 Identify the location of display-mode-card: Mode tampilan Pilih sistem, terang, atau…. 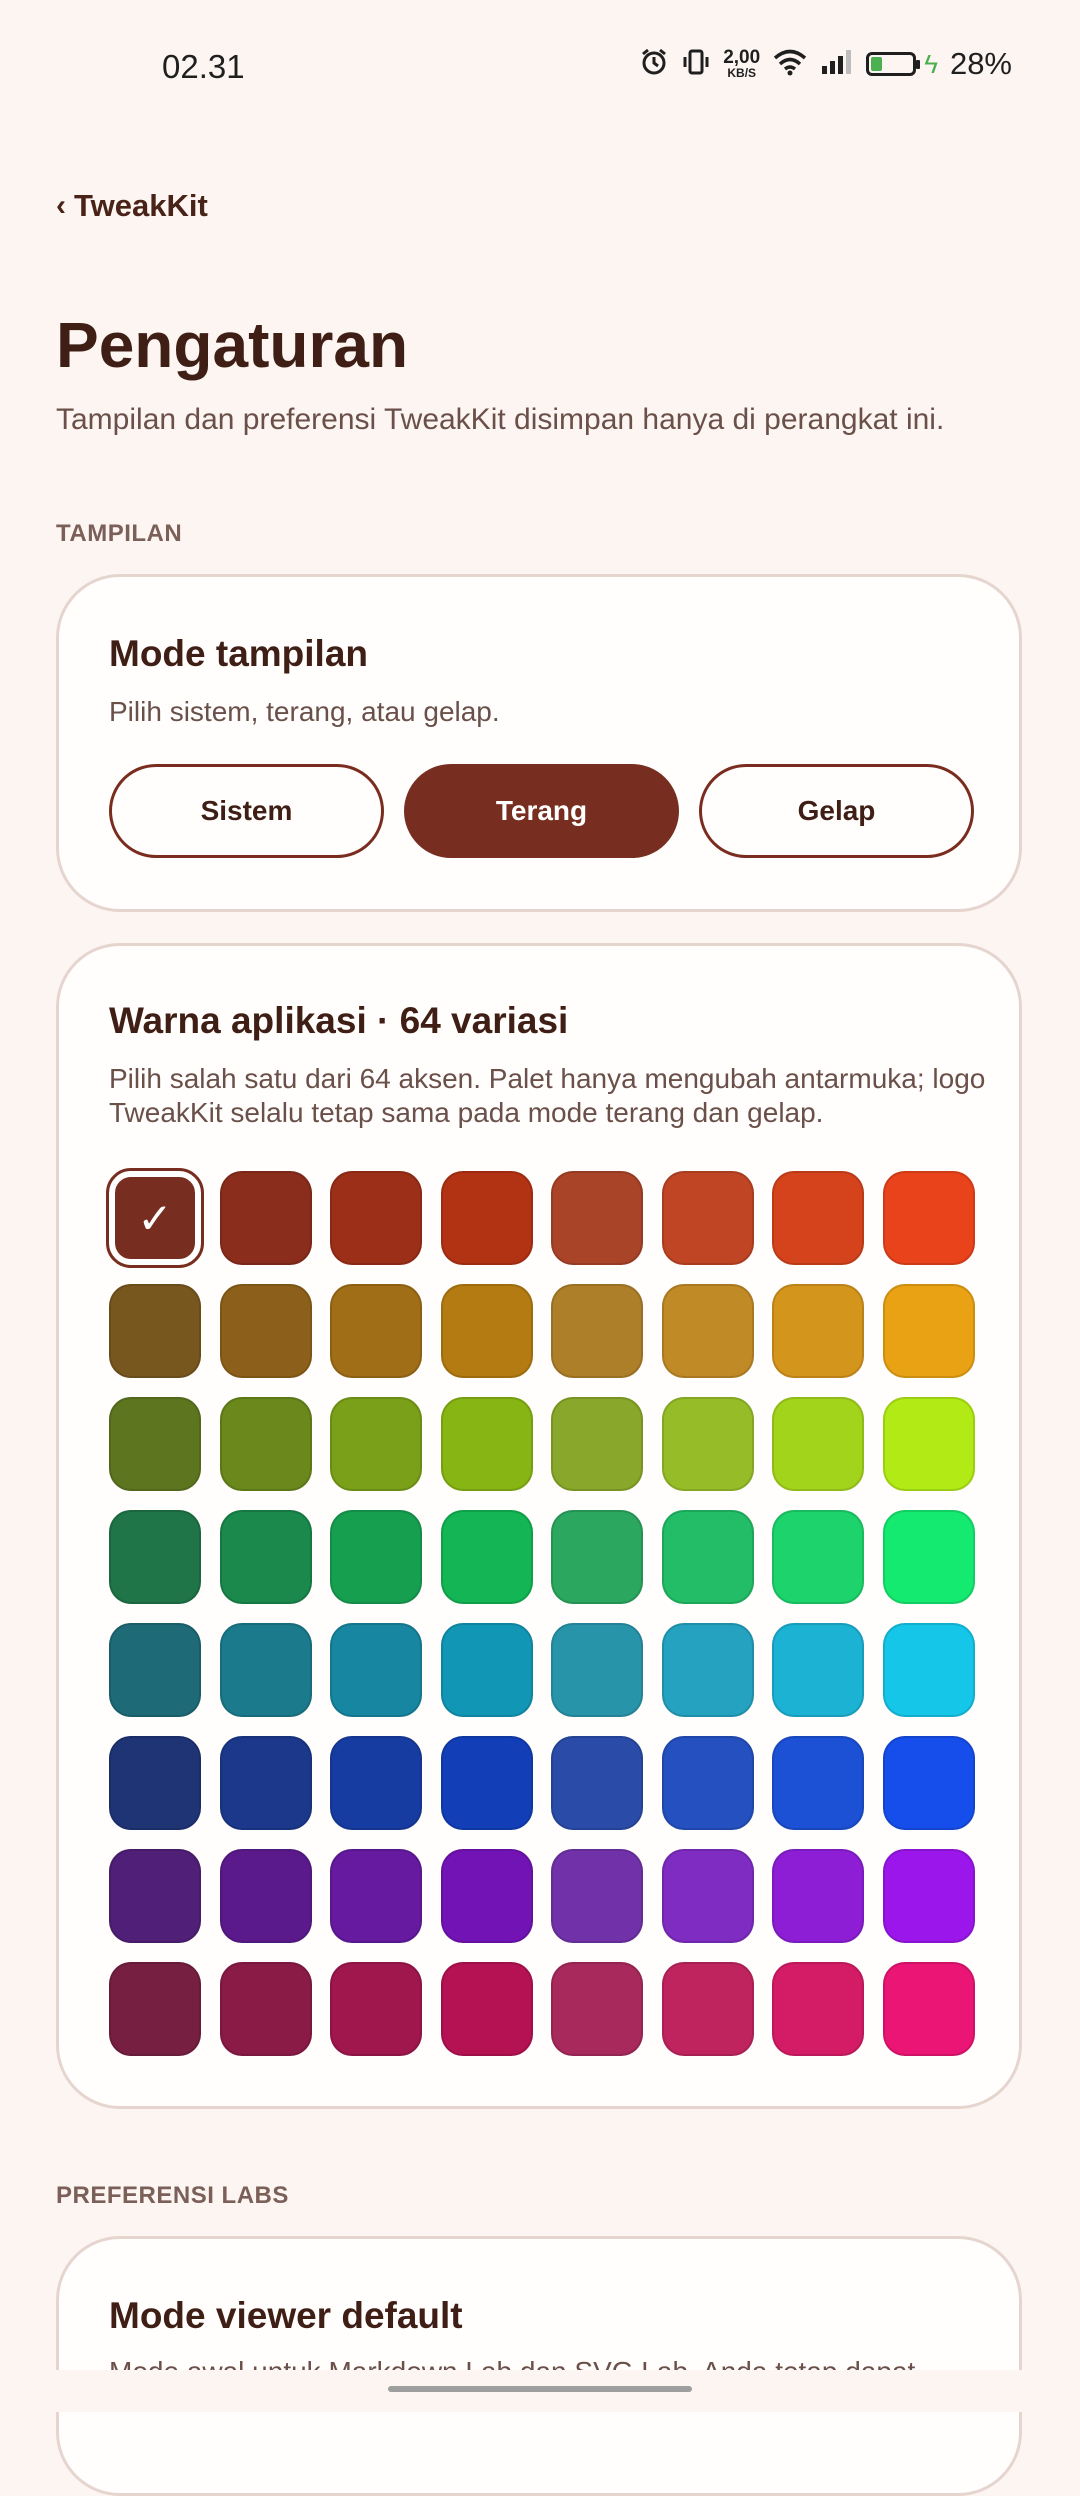
(539, 743).